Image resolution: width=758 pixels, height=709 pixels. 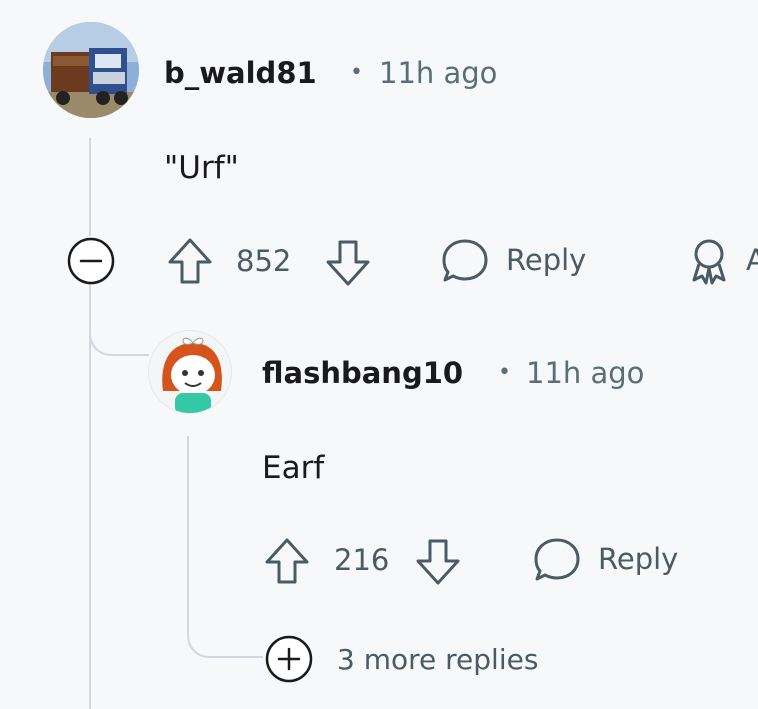 I want to click on more-replies-button: 3 more replies, so click(x=424, y=659).